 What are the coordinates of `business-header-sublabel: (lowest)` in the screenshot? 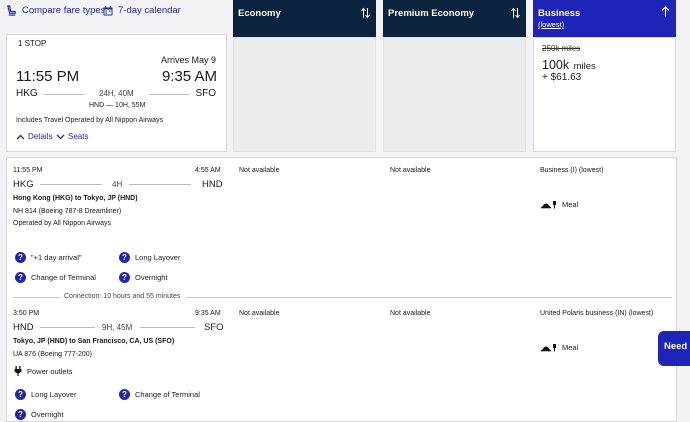 It's located at (551, 24).